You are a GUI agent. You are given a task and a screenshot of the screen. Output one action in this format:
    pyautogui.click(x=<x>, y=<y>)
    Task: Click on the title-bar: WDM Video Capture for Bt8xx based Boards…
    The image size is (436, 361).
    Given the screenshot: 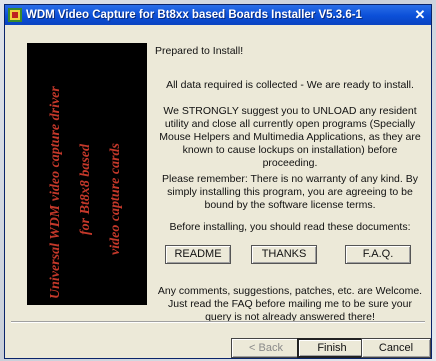 What is the action you would take?
    pyautogui.click(x=218, y=15)
    